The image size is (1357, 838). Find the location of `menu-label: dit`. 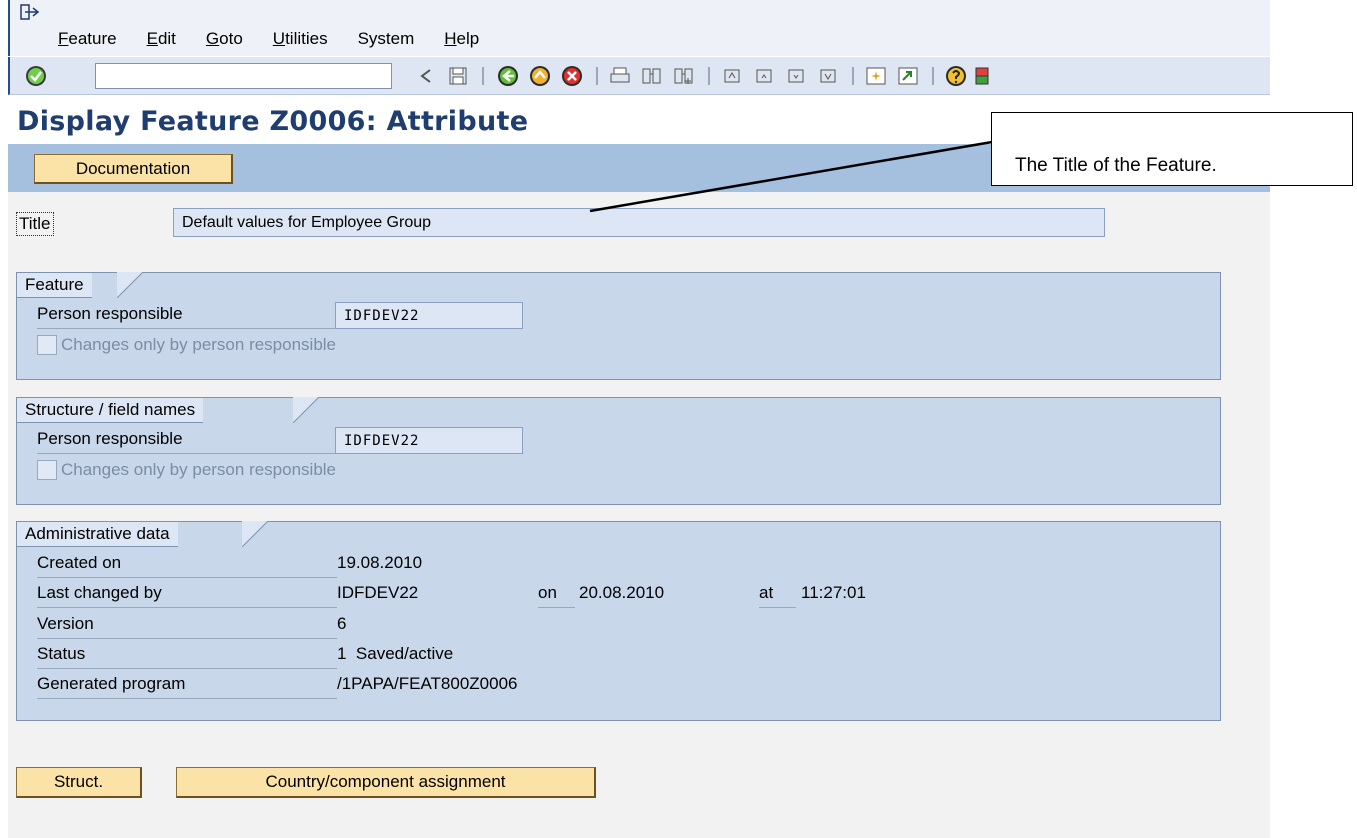

menu-label: dit is located at coordinates (166, 38).